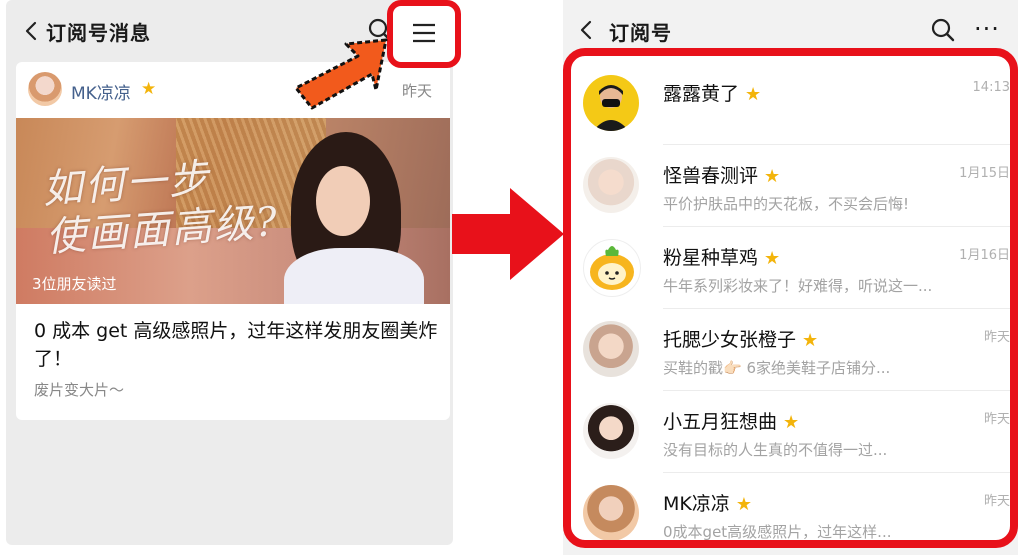 This screenshot has height=555, width=1018. I want to click on article-headline: 0 成本 get 高级感照片，过年这样发朋友圈美炸了！, so click(236, 345).